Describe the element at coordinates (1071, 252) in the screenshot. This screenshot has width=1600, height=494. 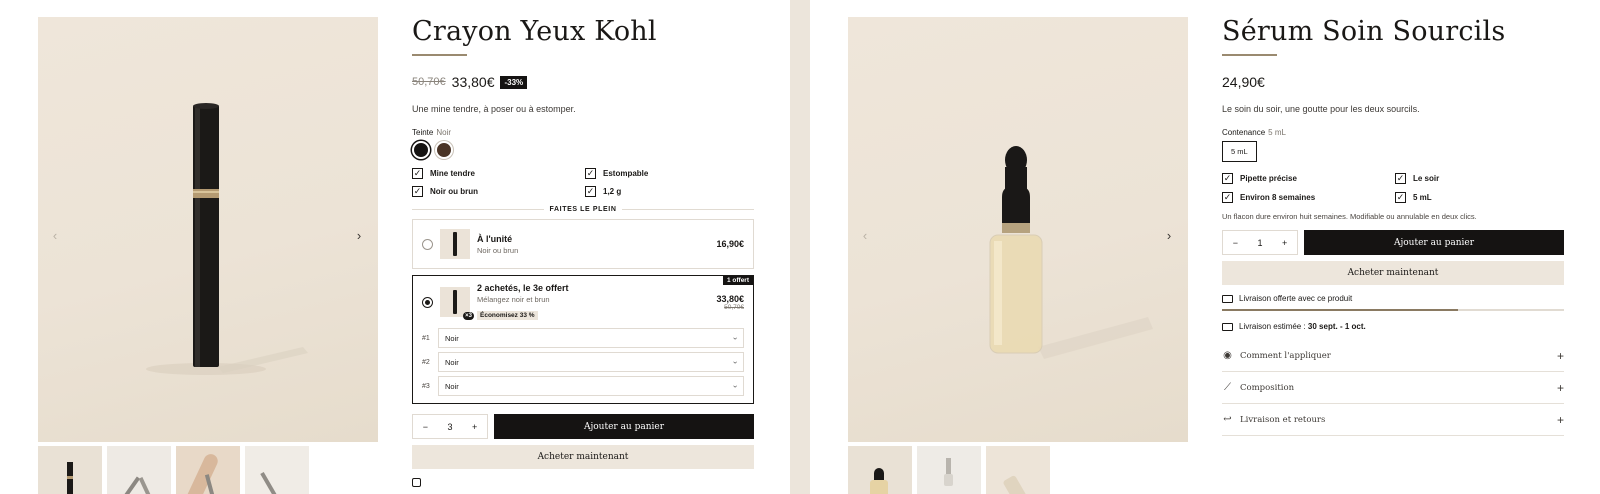
I see `serum-bottle-image` at that location.